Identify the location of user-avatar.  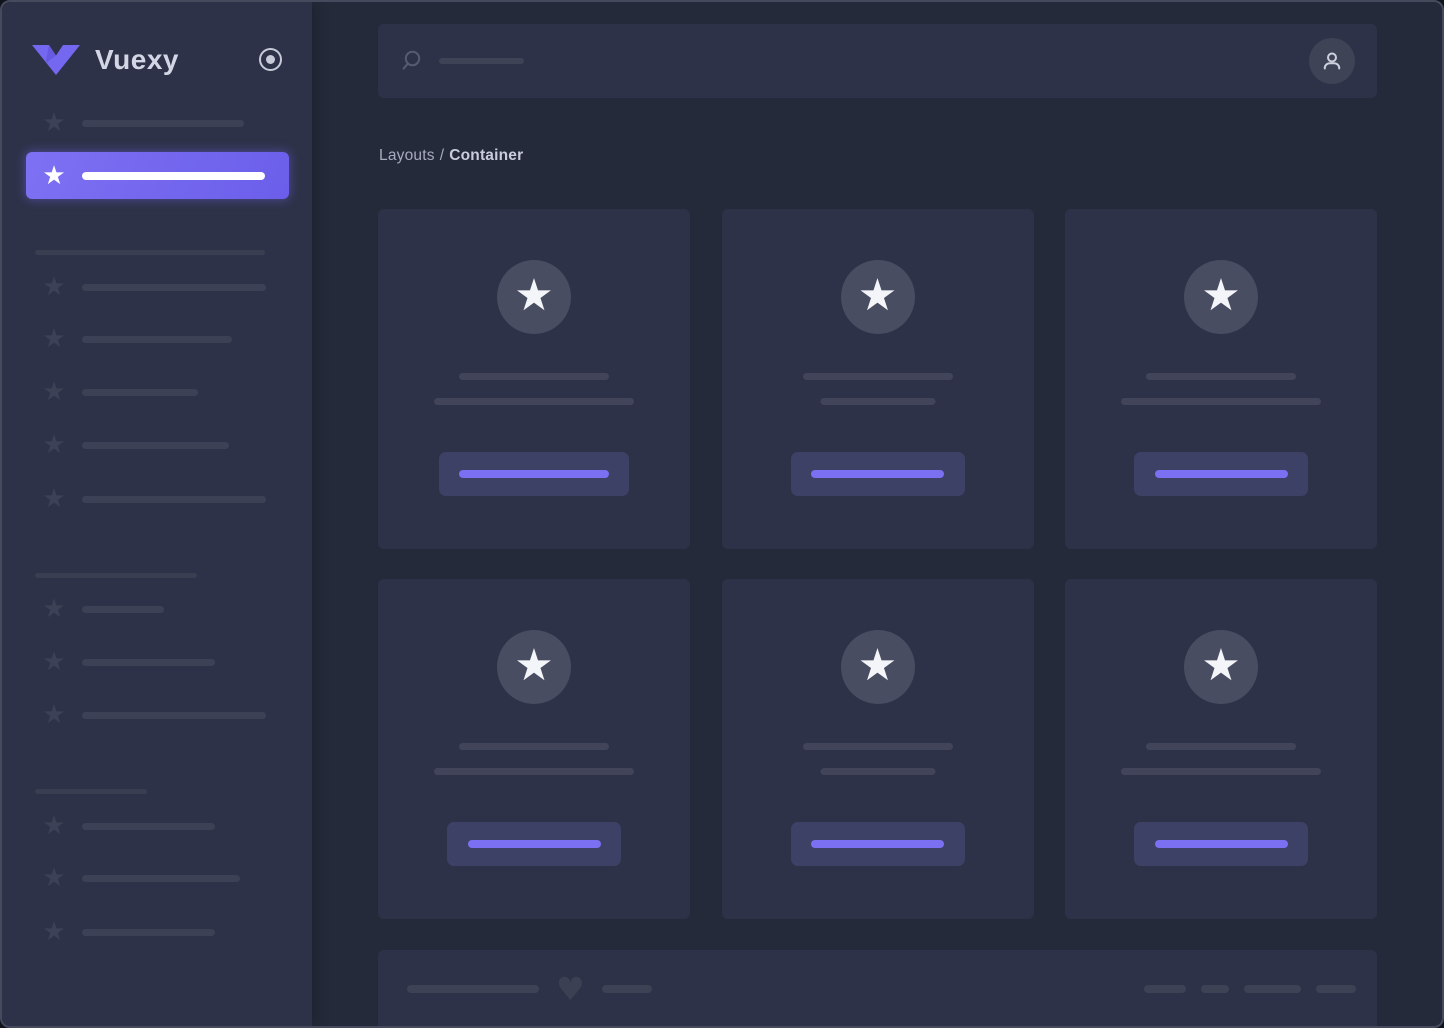
(1332, 61).